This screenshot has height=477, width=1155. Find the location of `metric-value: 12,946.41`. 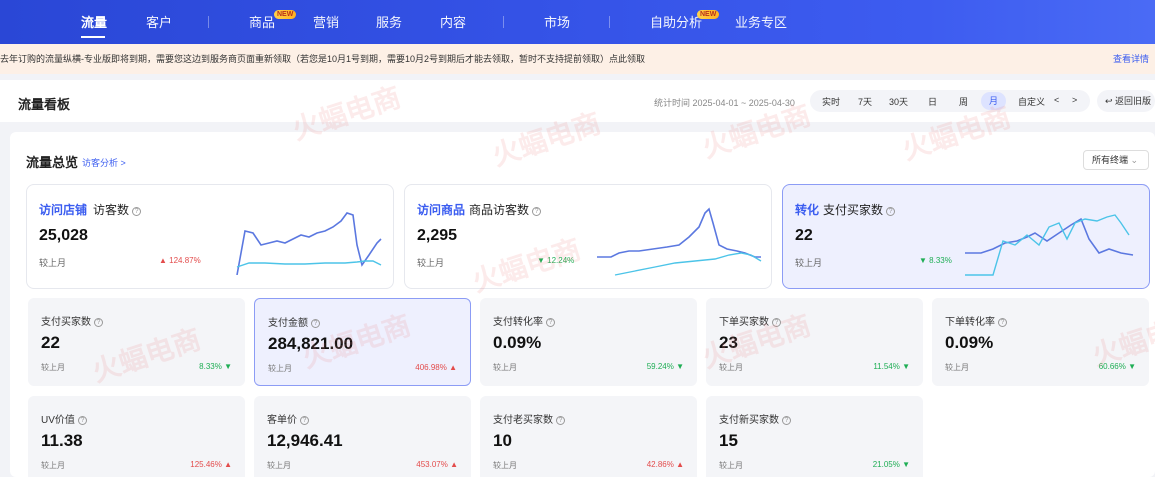

metric-value: 12,946.41 is located at coordinates (305, 440).